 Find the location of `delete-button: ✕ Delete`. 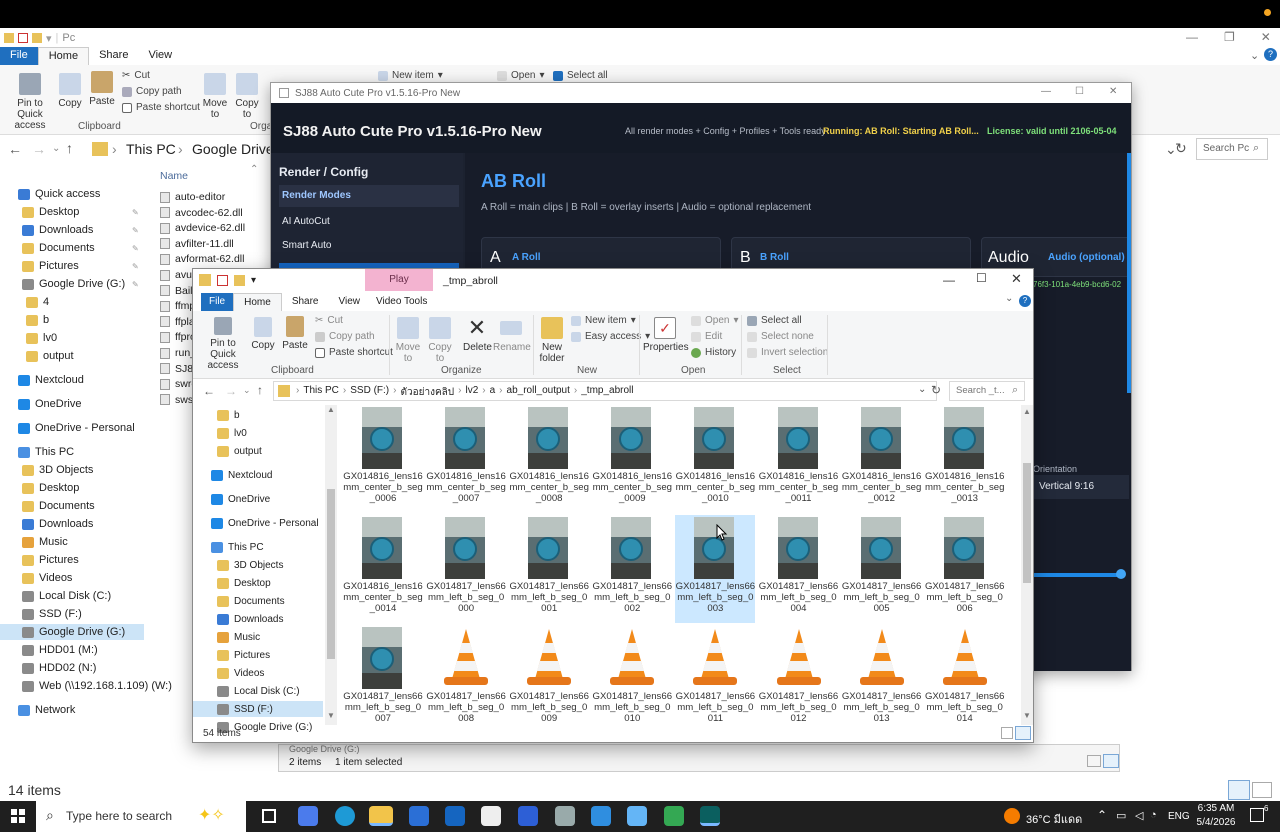

delete-button: ✕ Delete is located at coordinates (477, 335).